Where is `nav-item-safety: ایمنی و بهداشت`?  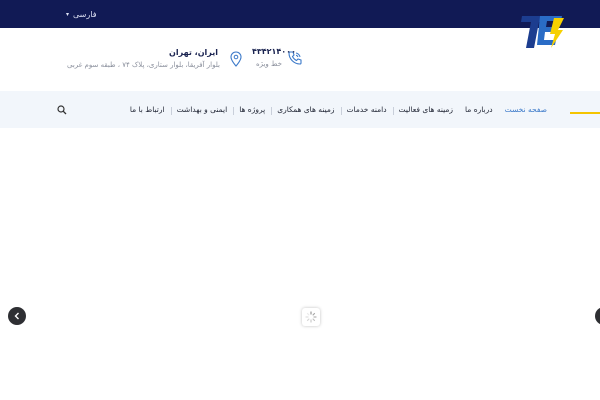 nav-item-safety: ایمنی و بهداشت is located at coordinates (202, 110).